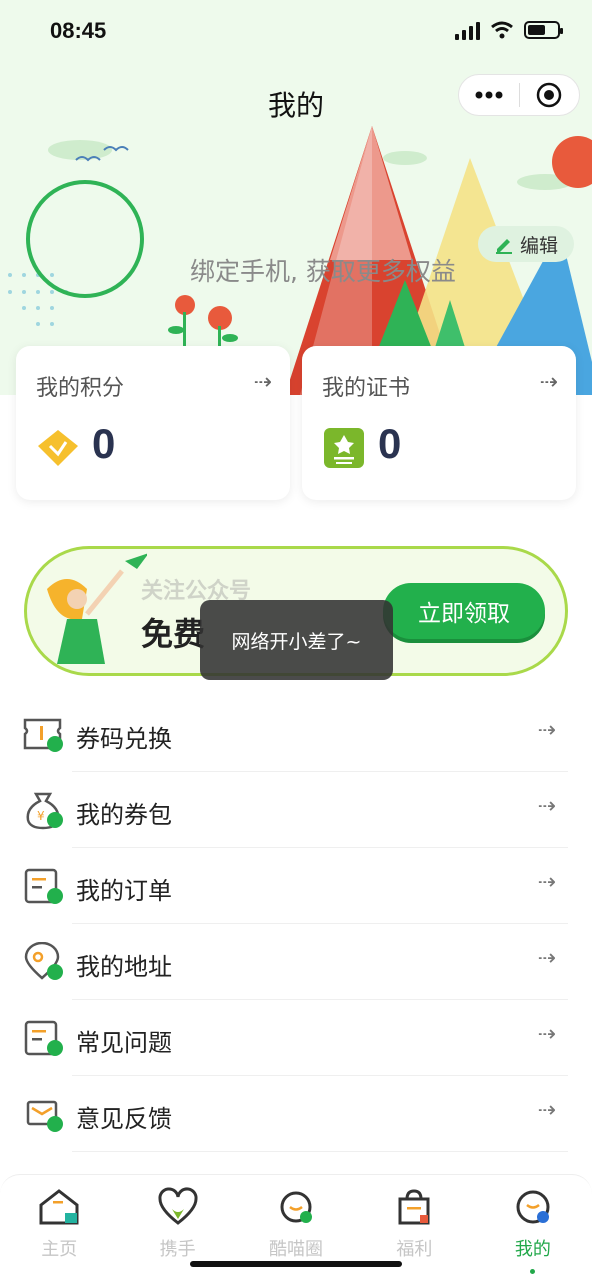 The image size is (592, 1280). I want to click on menu-label: 我的地址, so click(124, 967).